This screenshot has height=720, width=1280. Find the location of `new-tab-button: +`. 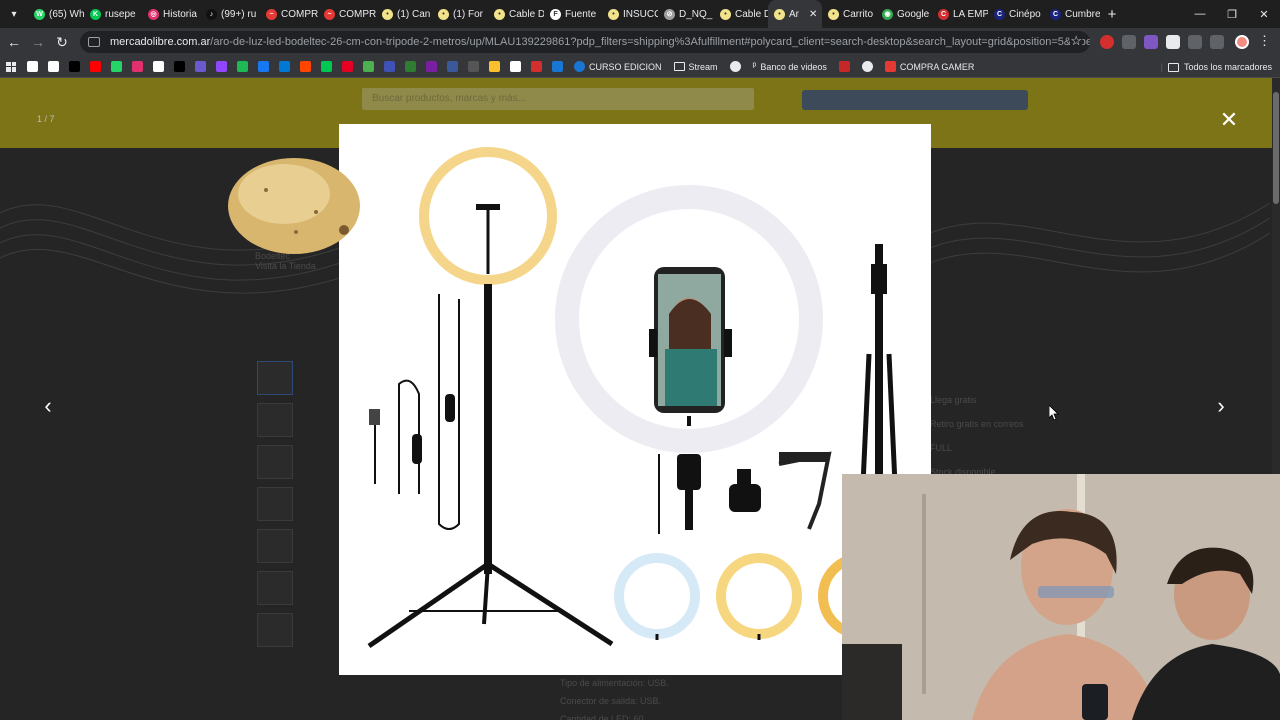

new-tab-button: + is located at coordinates (1112, 14).